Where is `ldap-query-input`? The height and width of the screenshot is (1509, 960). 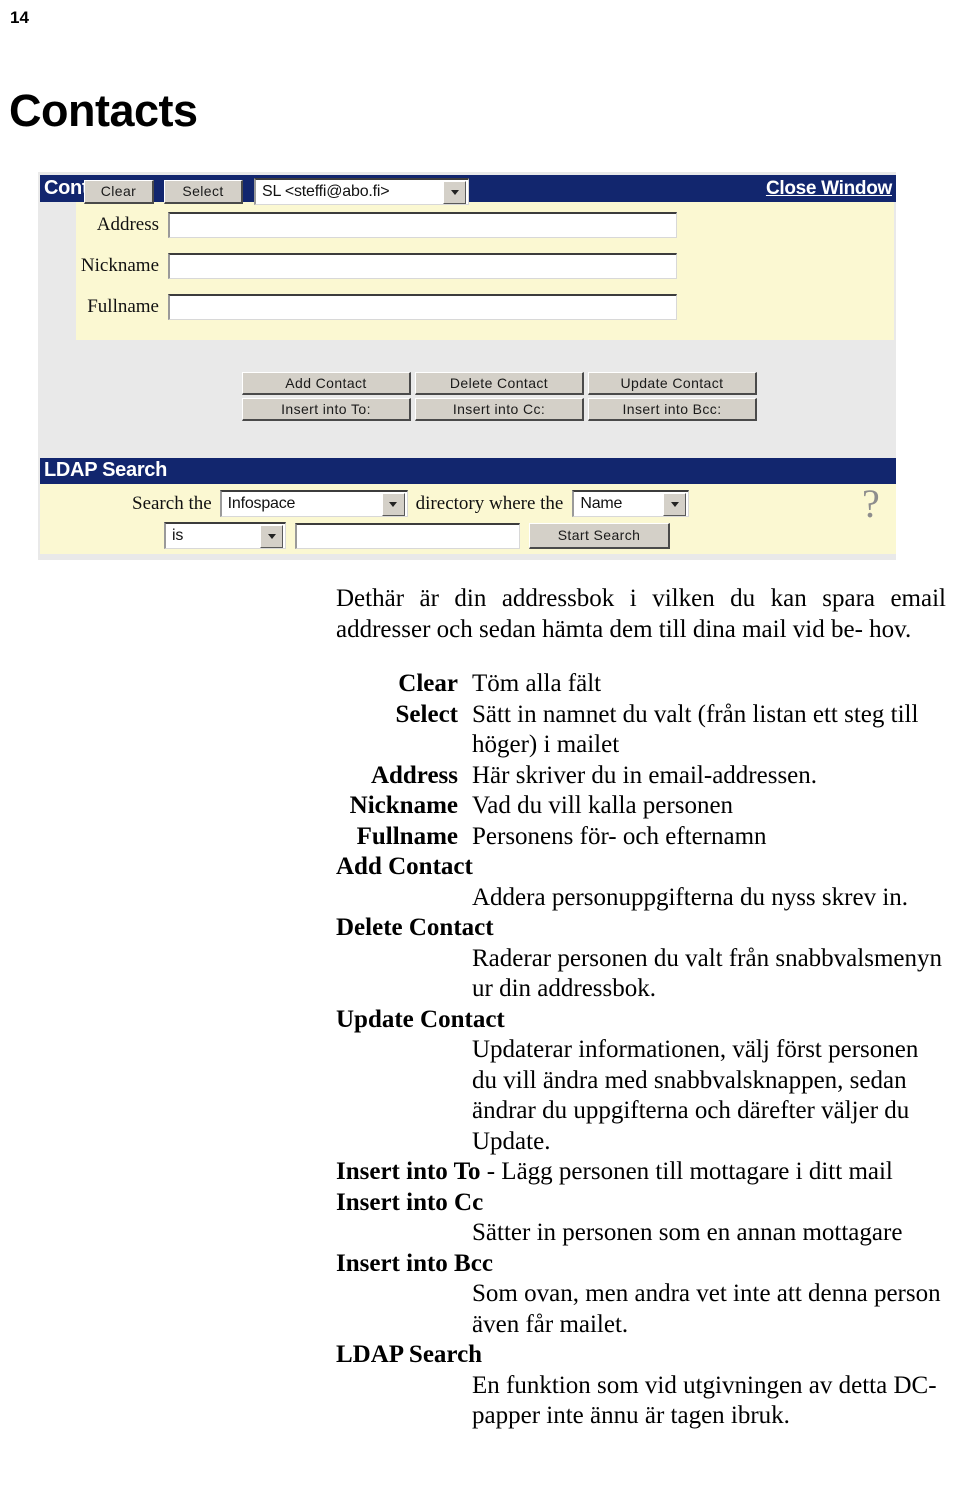
ldap-query-input is located at coordinates (407, 535).